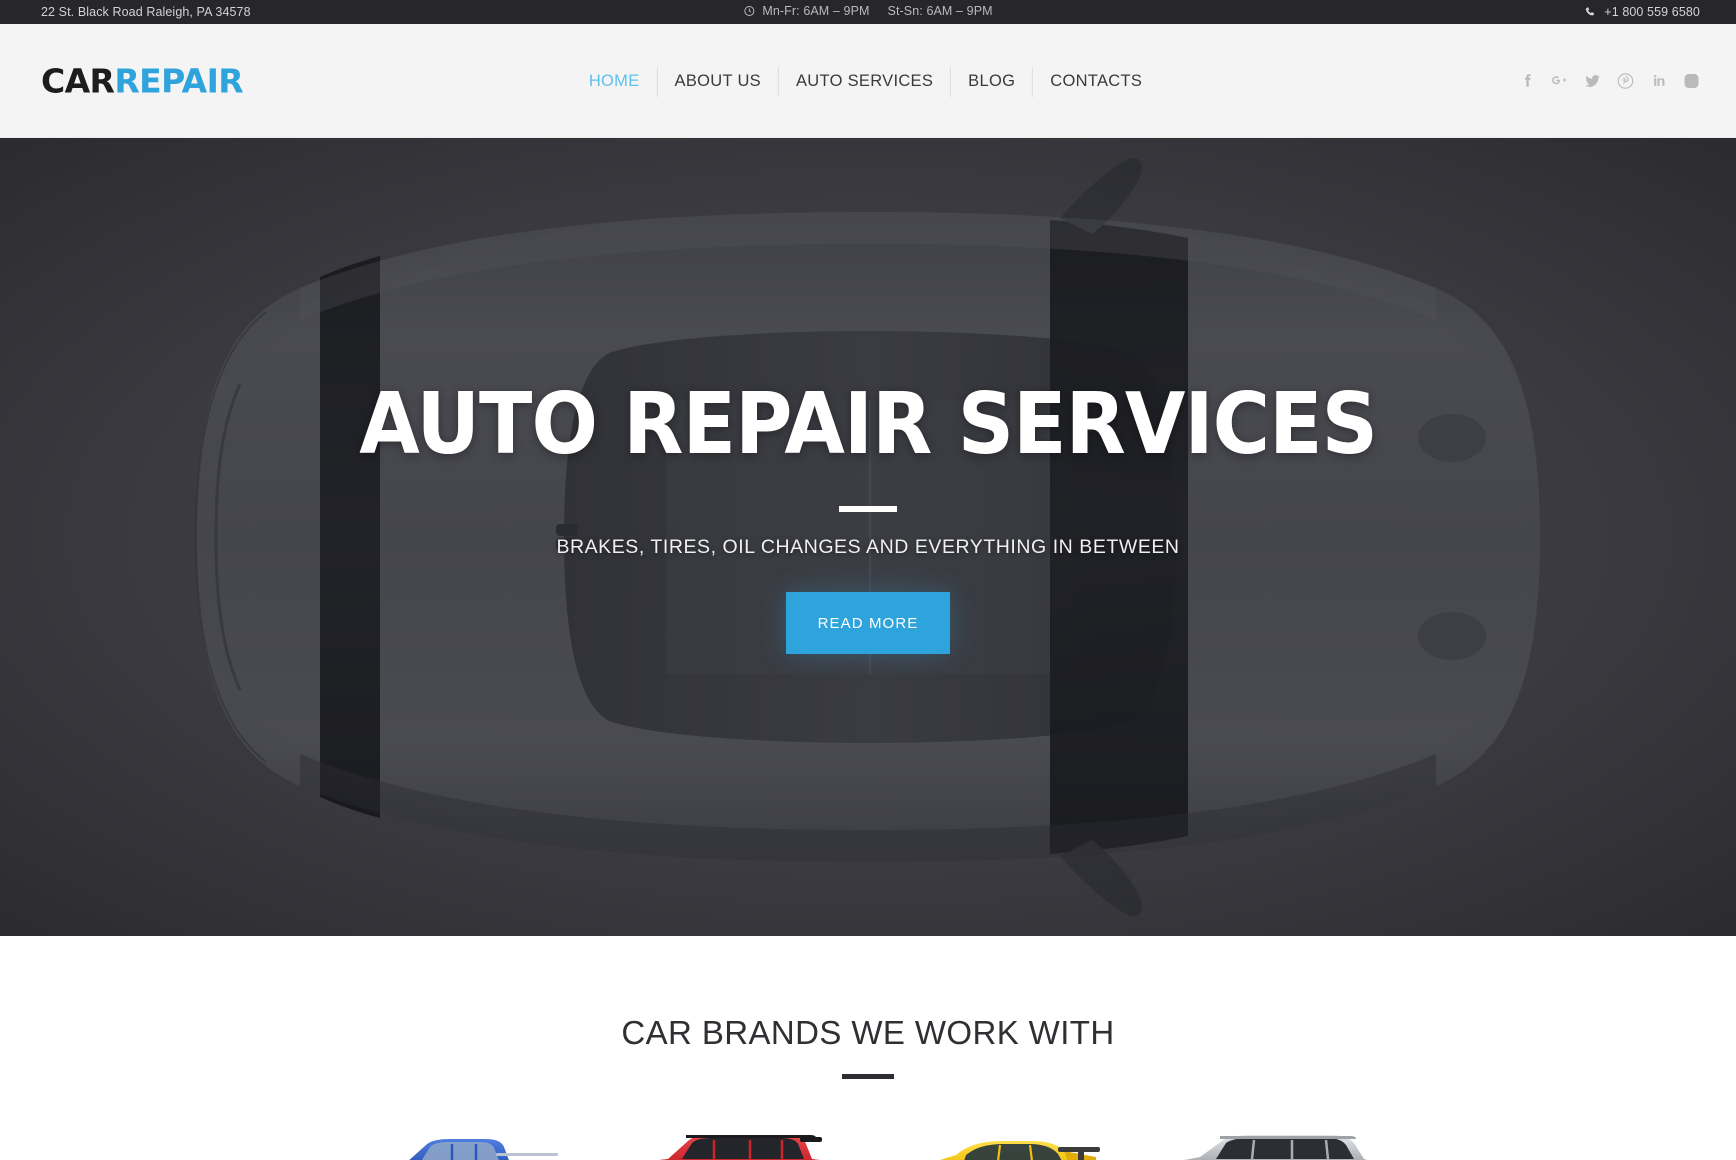  I want to click on nav-item-contacts: CONTACTS, so click(1095, 81).